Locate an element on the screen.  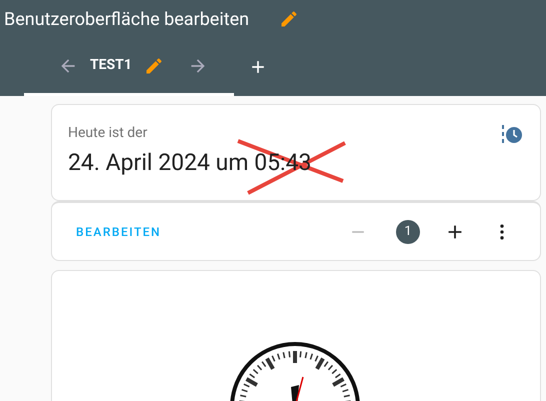
view-tab: TEST1 is located at coordinates (129, 67).